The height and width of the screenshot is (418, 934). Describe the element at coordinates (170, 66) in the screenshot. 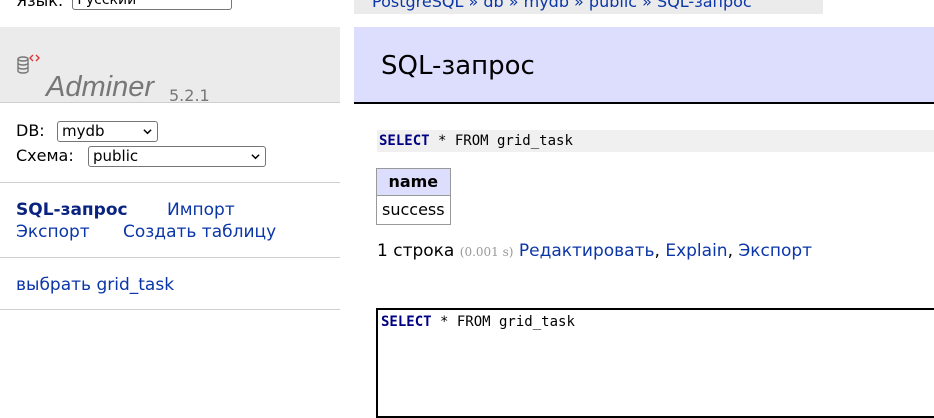

I see `logo: Adminer 5.2.1` at that location.